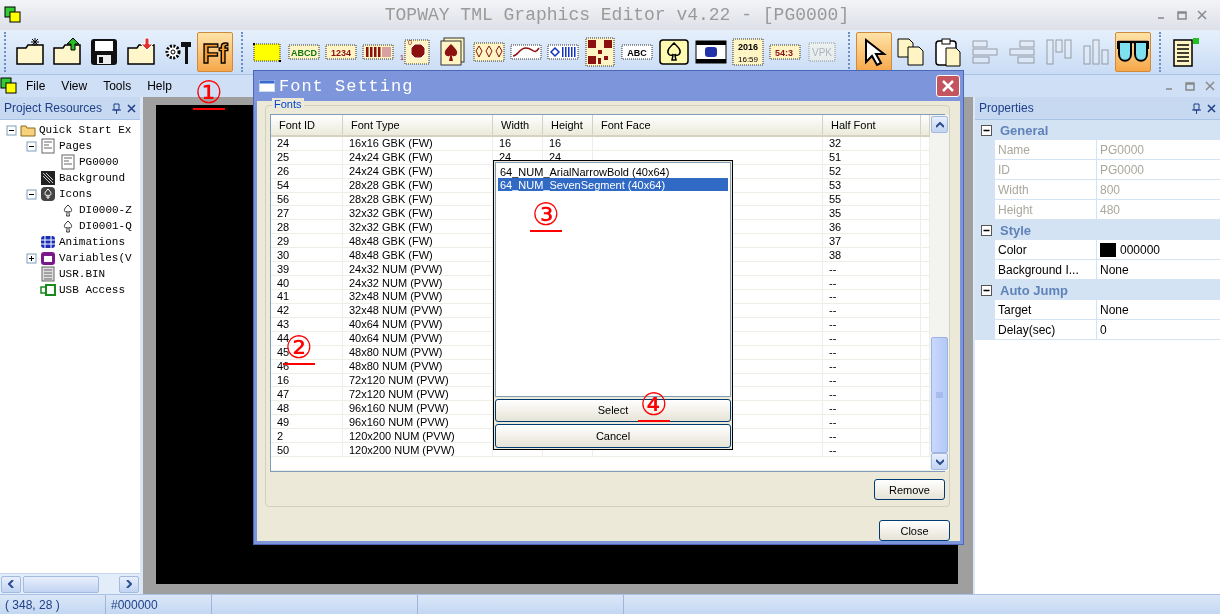 This screenshot has width=1220, height=614. What do you see at coordinates (418, 143) in the screenshot?
I see `table-cell: 16x16 GBK (FW)` at bounding box center [418, 143].